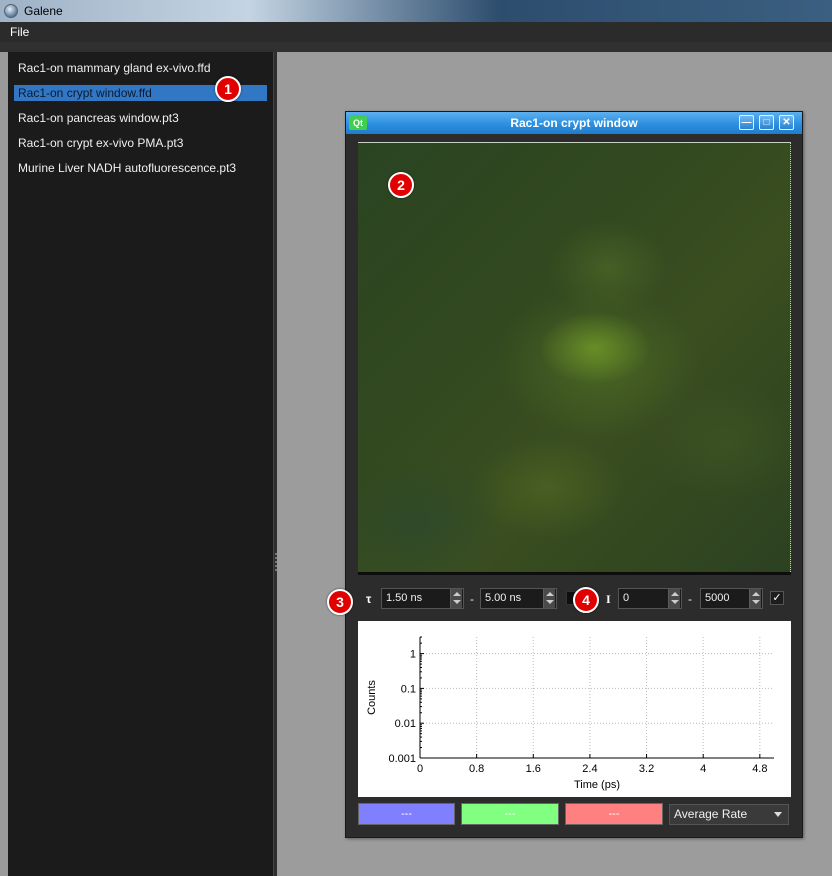 The height and width of the screenshot is (876, 832). What do you see at coordinates (549, 598) in the screenshot?
I see `tau-max-spin-arrows-icon` at bounding box center [549, 598].